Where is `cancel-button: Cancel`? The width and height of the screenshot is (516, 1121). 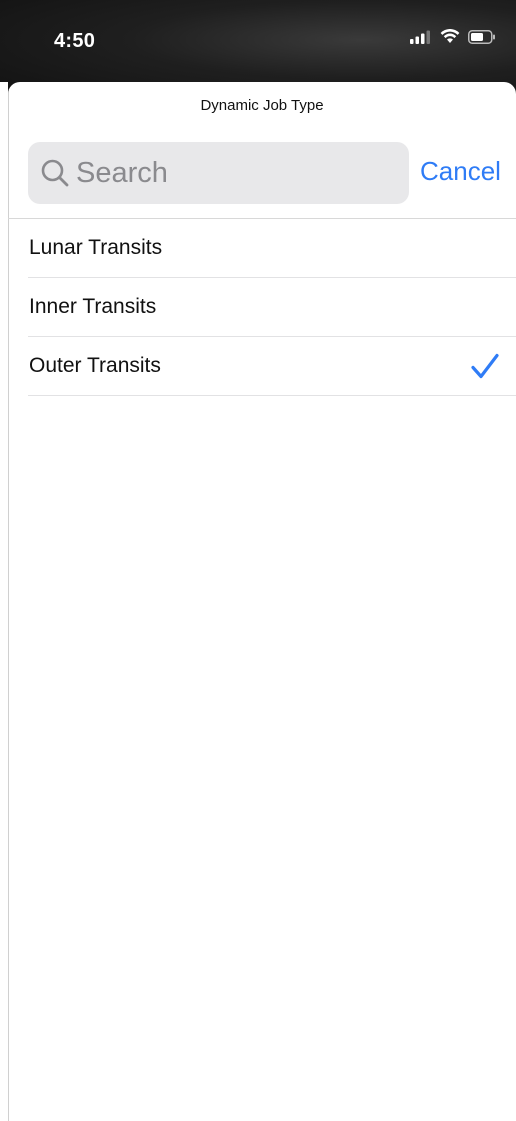 cancel-button: Cancel is located at coordinates (460, 171).